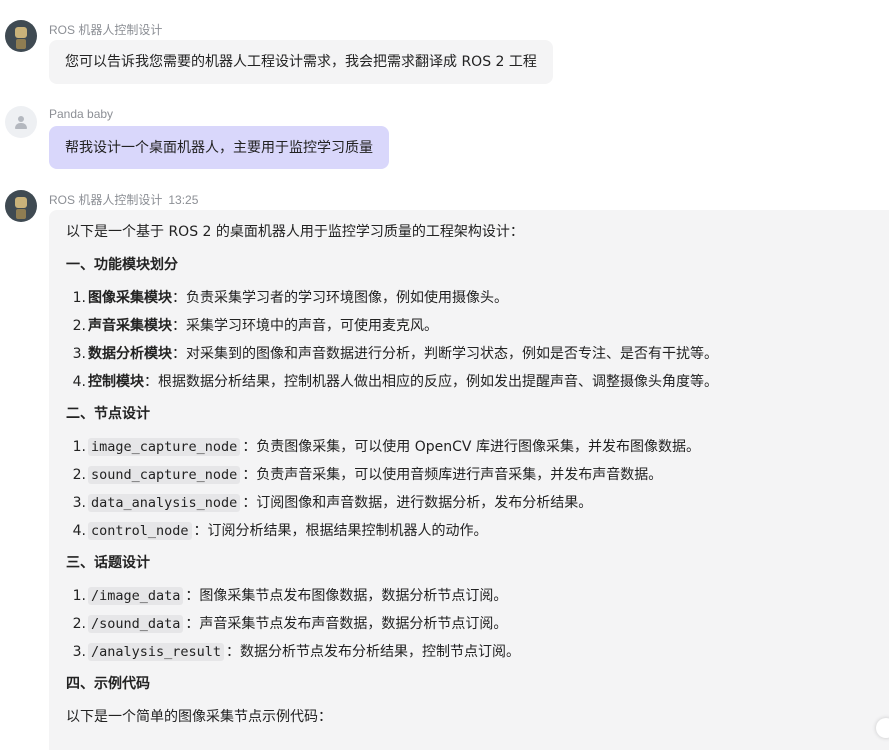 This screenshot has height=750, width=889. I want to click on item-desc: ：声音采集节点发布声音数据，数据分析节点订阅。, so click(346, 624).